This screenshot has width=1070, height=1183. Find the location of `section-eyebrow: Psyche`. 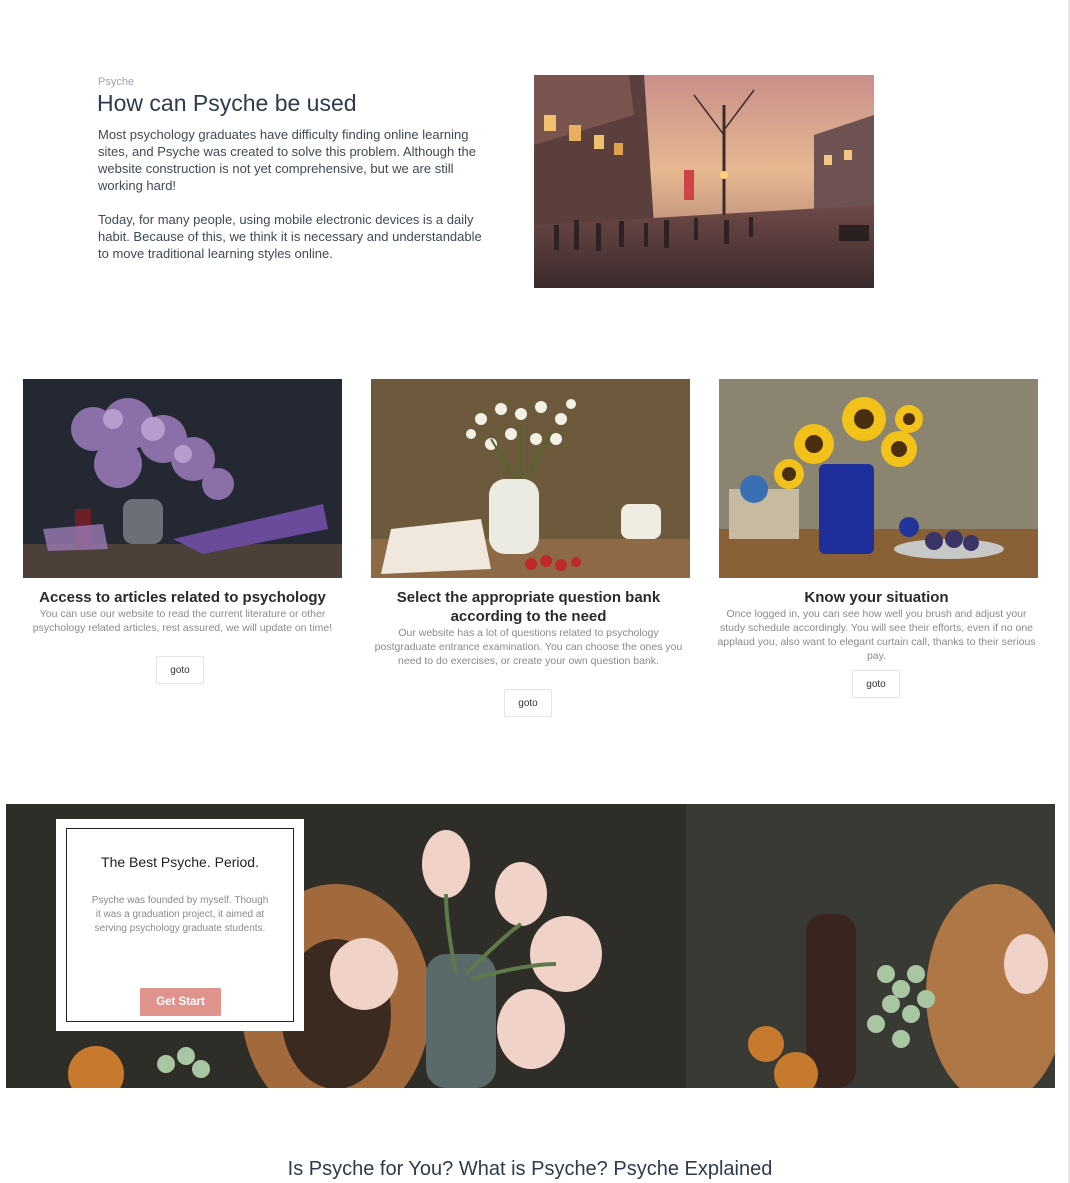

section-eyebrow: Psyche is located at coordinates (116, 82).